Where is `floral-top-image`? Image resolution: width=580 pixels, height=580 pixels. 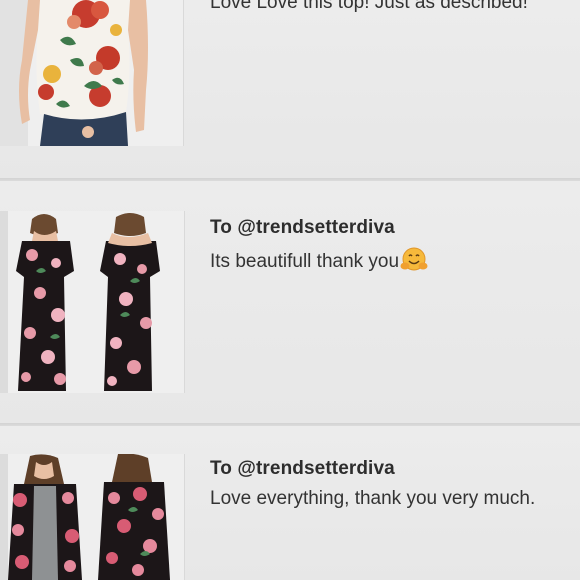 floral-top-image is located at coordinates (91, 73).